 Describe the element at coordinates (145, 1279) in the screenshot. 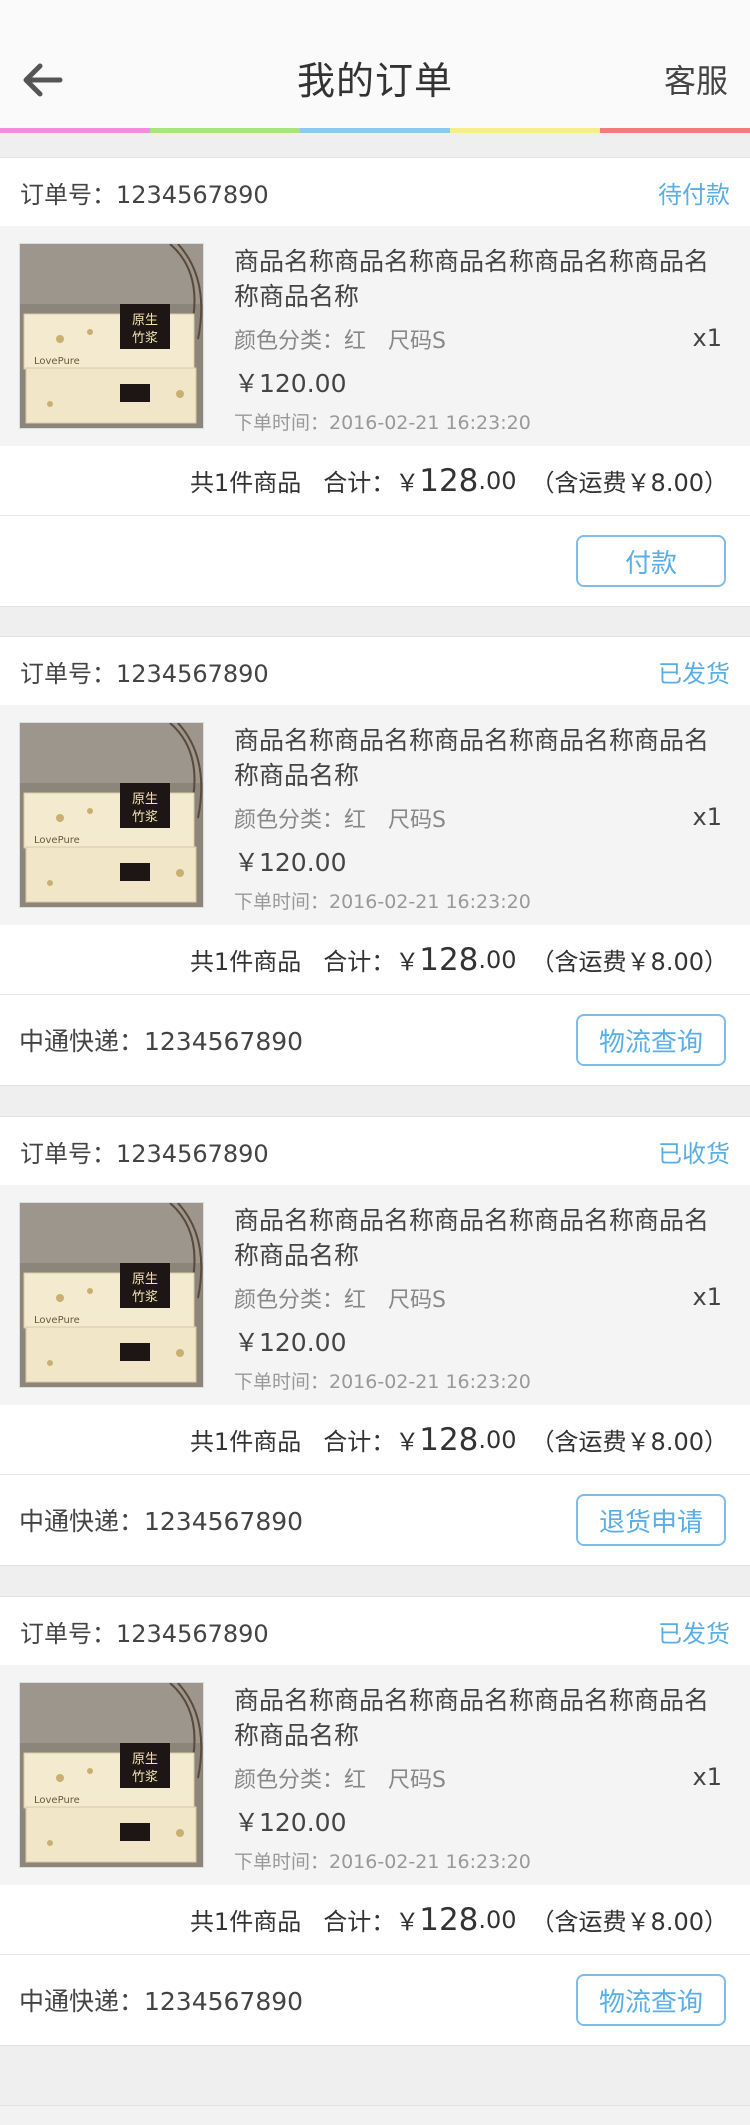

I see `pack-label-top: 原生` at that location.